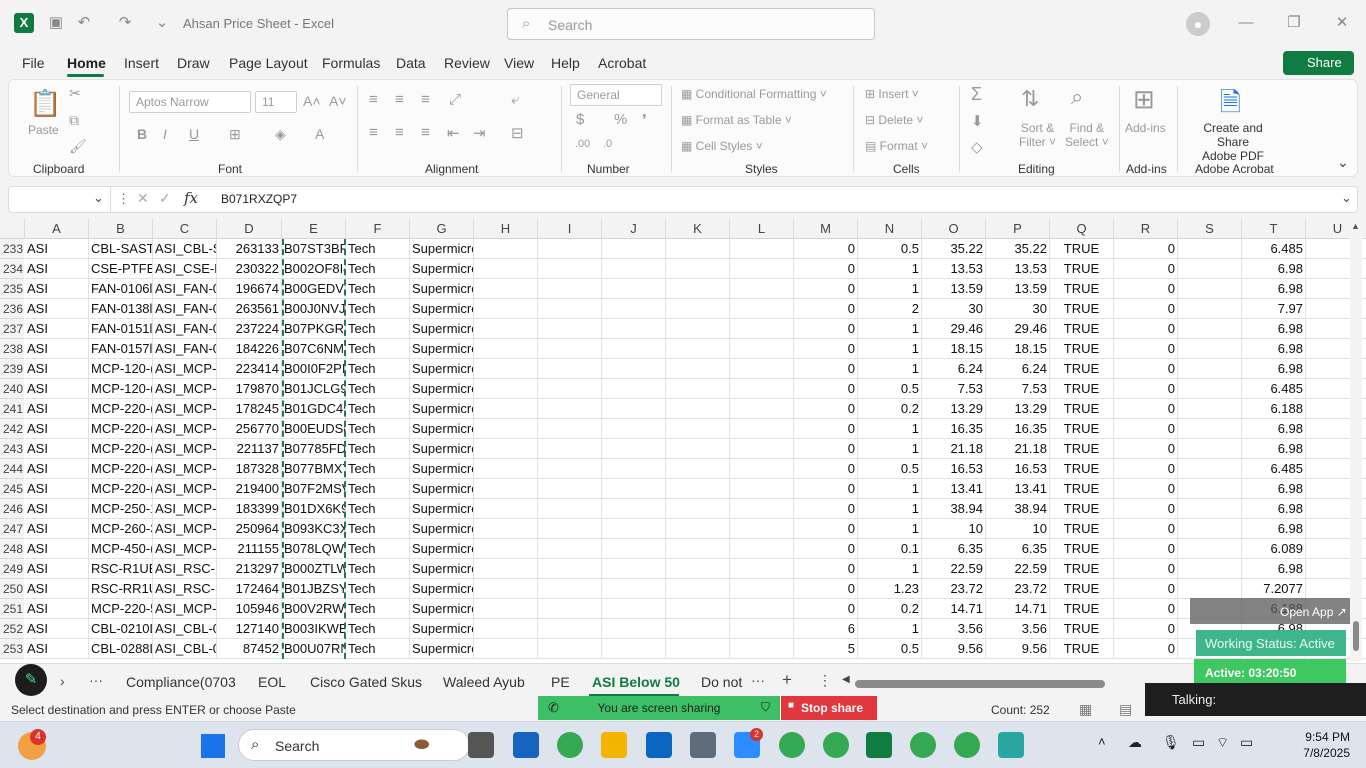  What do you see at coordinates (121, 349) in the screenshot?
I see `cell-b: FAN-0157l` at bounding box center [121, 349].